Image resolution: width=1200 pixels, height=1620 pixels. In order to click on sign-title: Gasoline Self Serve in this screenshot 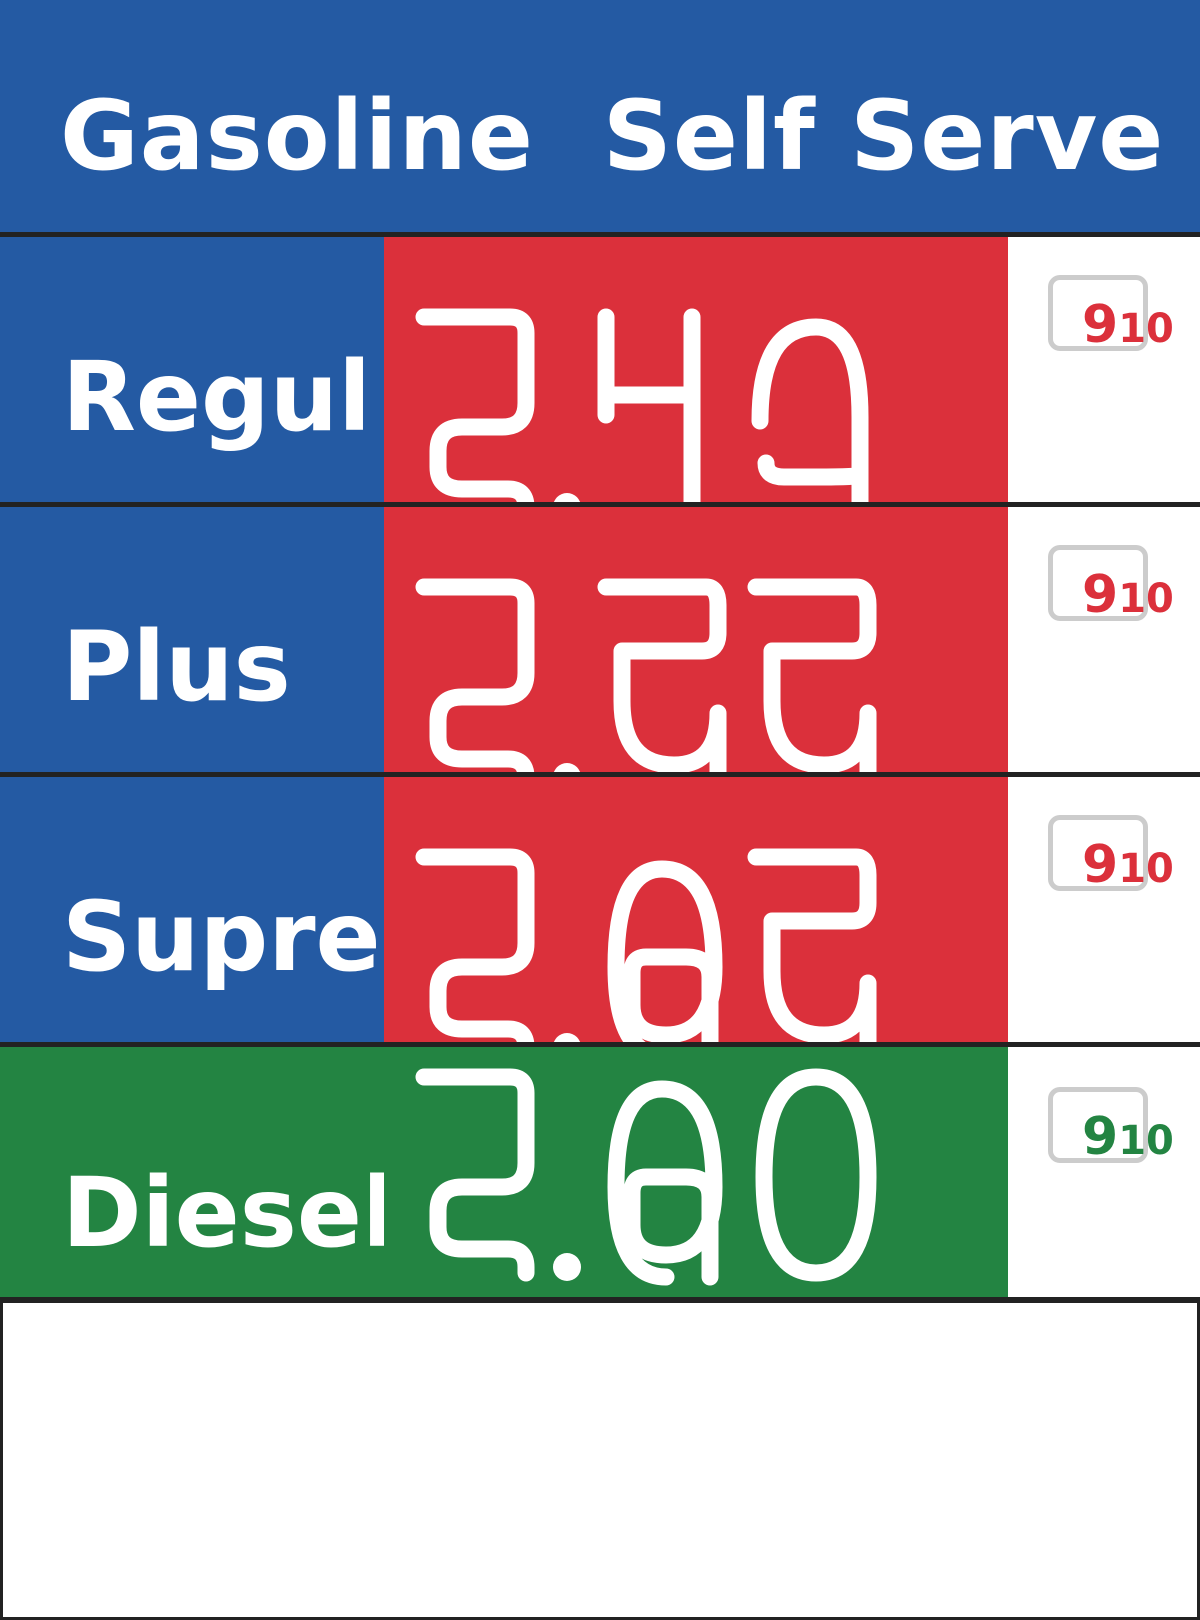, I will do `click(612, 136)`.